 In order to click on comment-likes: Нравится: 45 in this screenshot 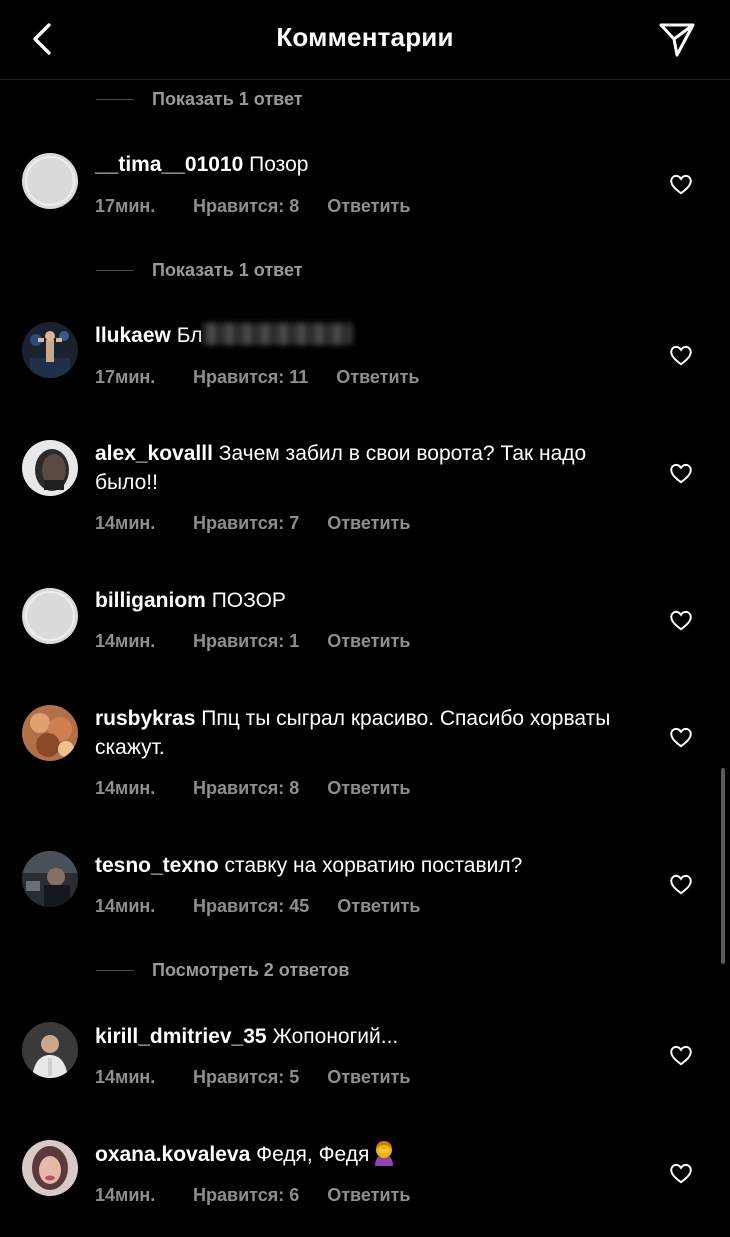, I will do `click(251, 906)`.